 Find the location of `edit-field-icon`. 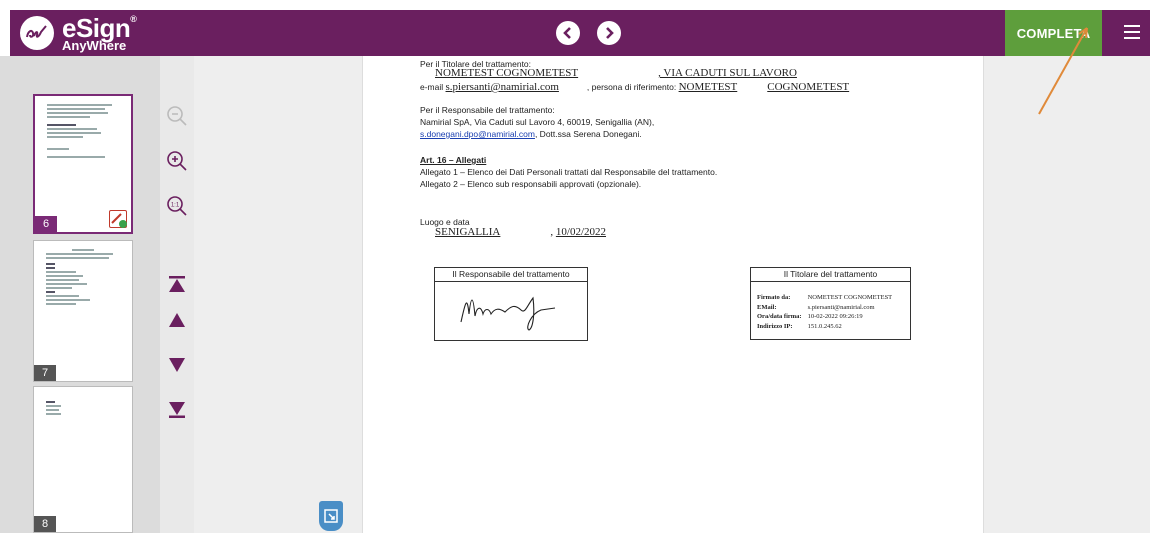

edit-field-icon is located at coordinates (331, 516).